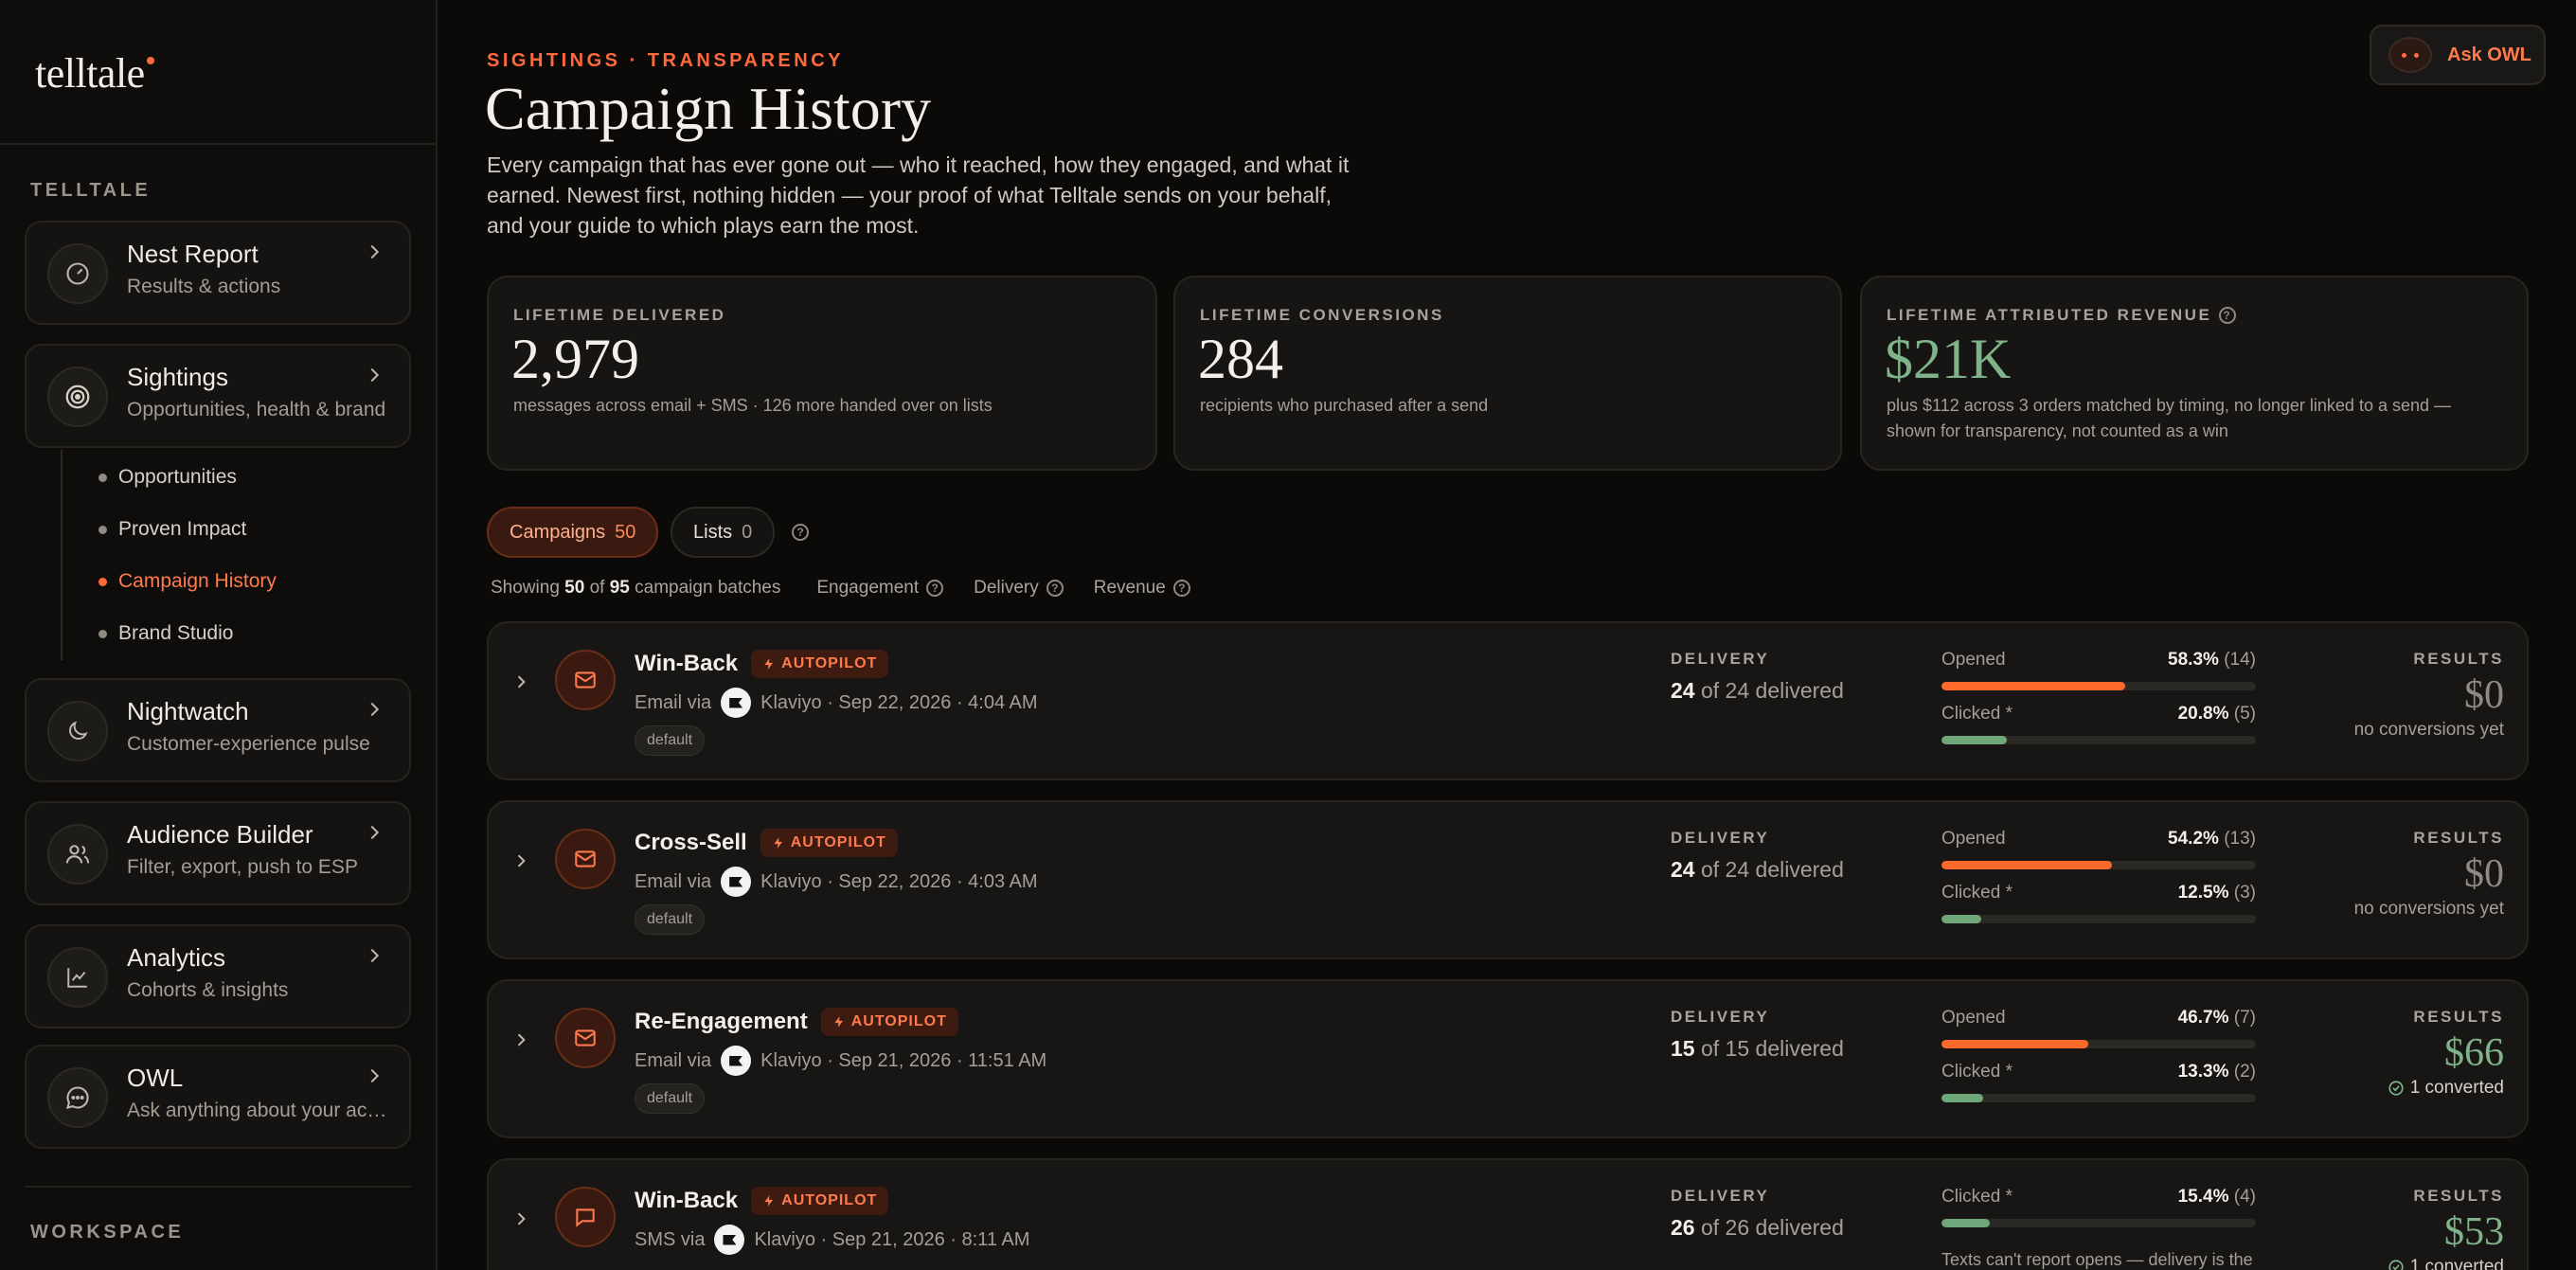  I want to click on delivery-value: 26 of 26 delivered, so click(1757, 1227).